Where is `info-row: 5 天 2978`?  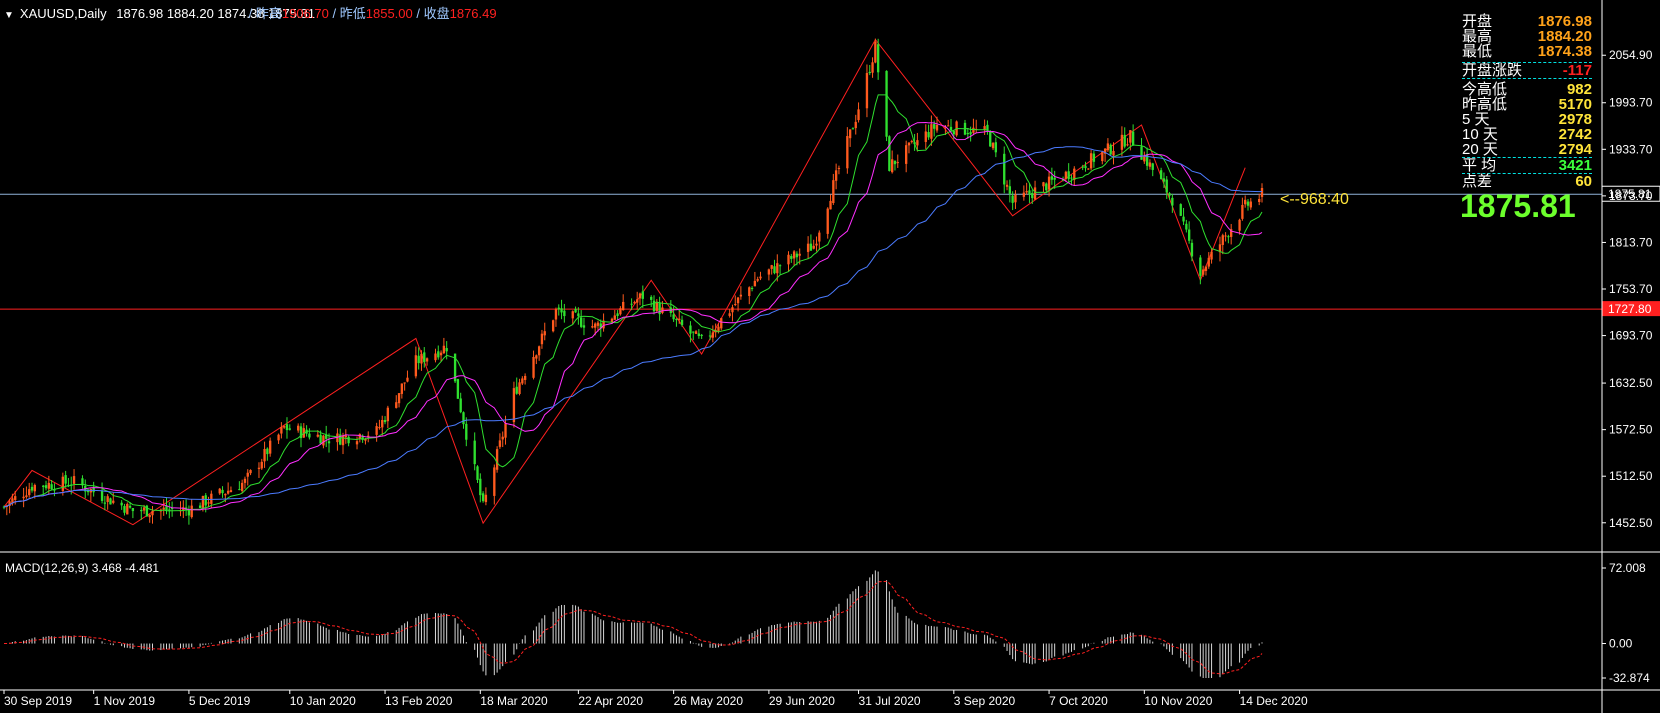
info-row: 5 天 2978 is located at coordinates (1527, 119).